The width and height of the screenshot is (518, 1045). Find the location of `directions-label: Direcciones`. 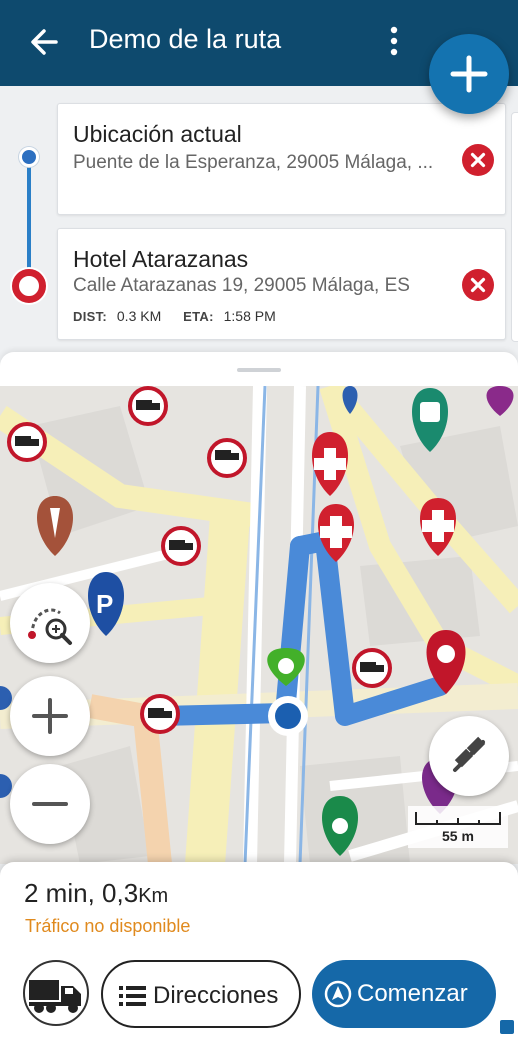

directions-label: Direcciones is located at coordinates (216, 995).